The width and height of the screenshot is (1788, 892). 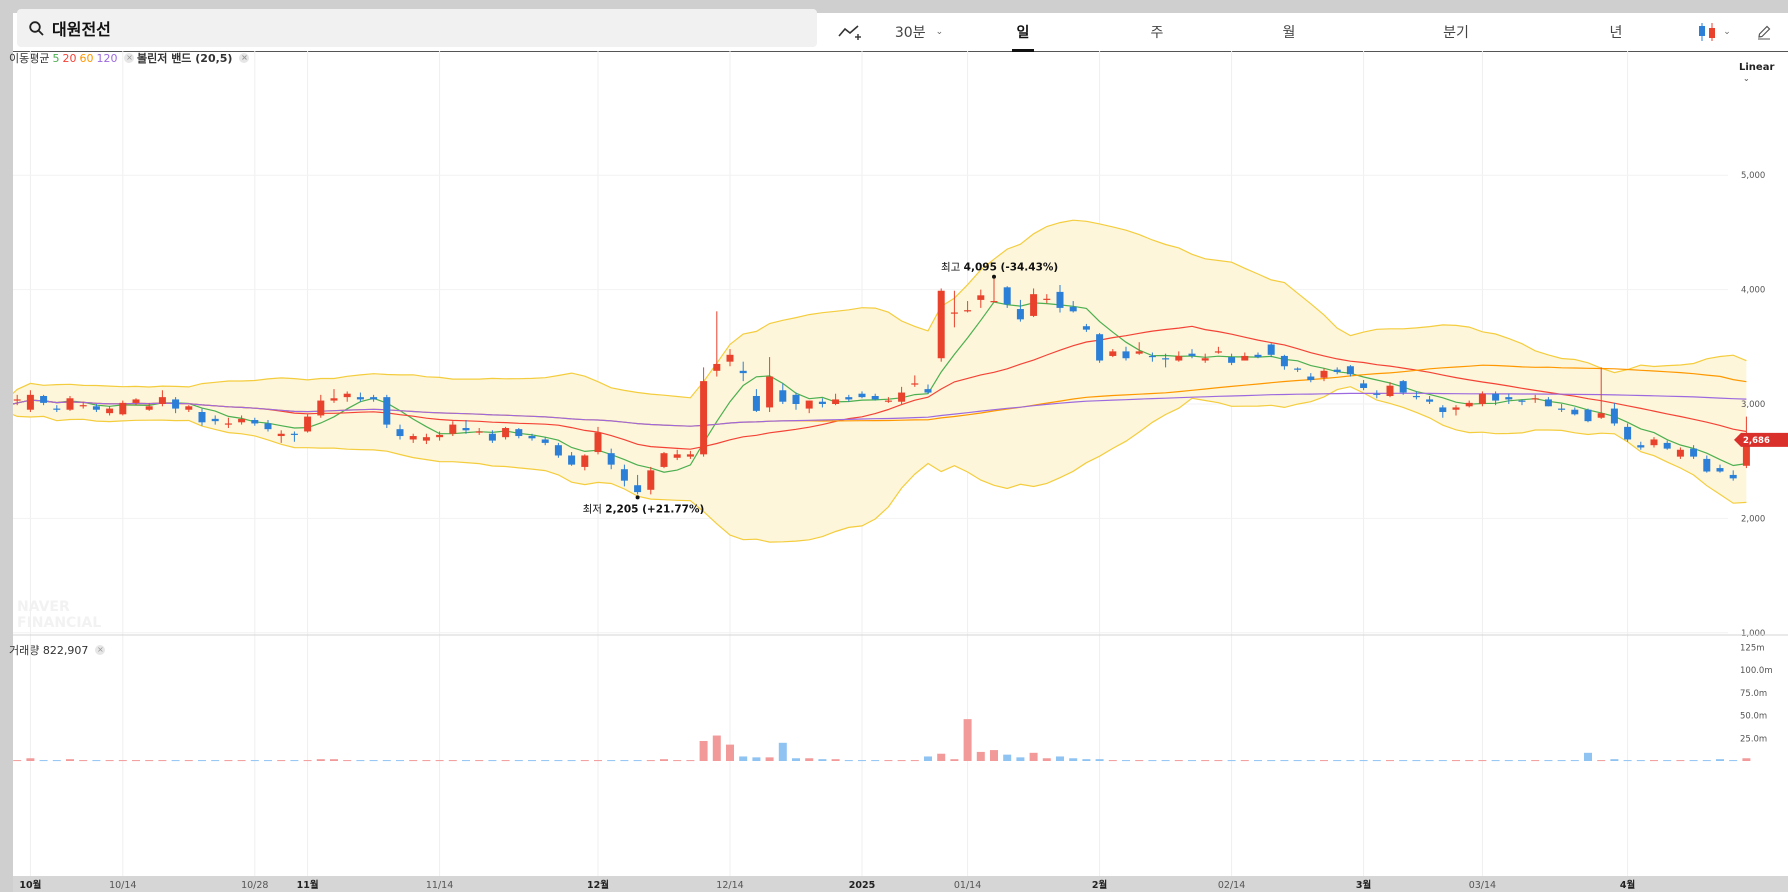 What do you see at coordinates (952, 268) in the screenshot?
I see `high-prefix: 최고` at bounding box center [952, 268].